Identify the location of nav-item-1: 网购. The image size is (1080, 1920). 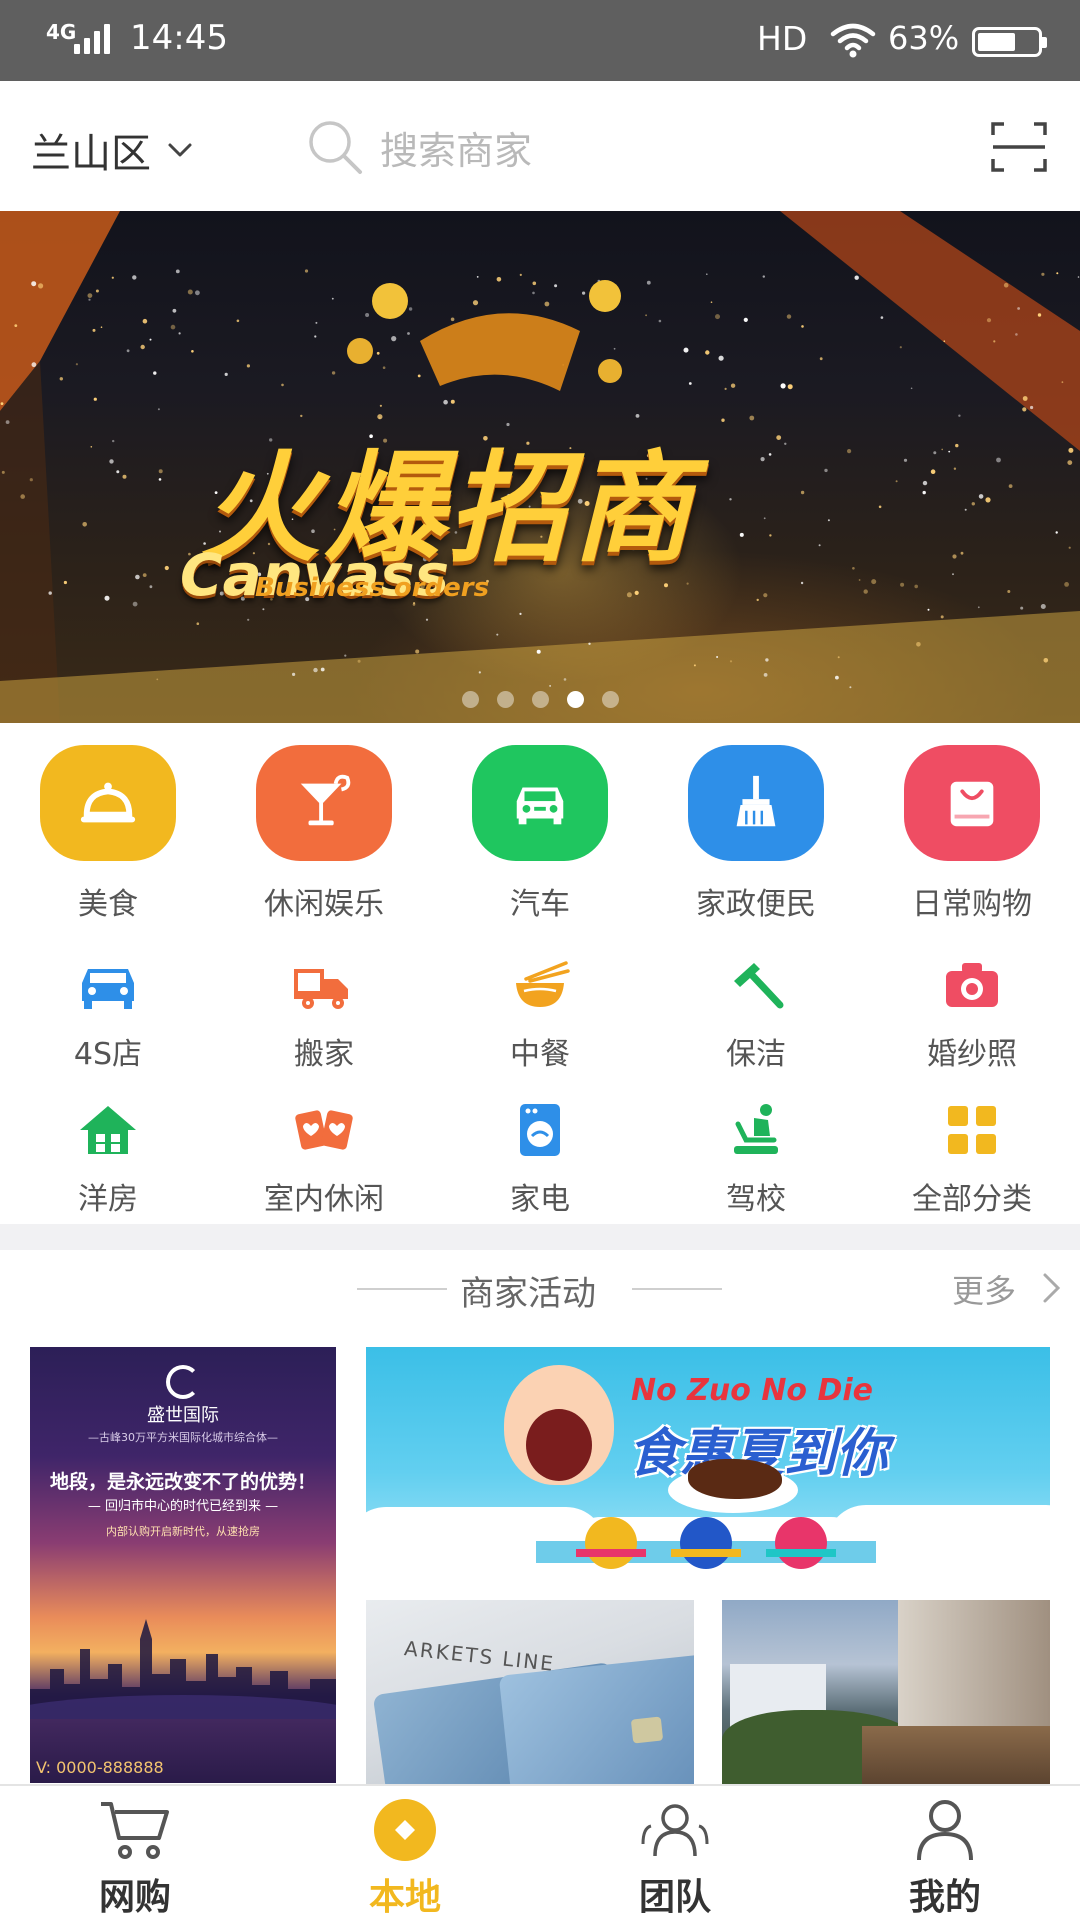
(135, 1853).